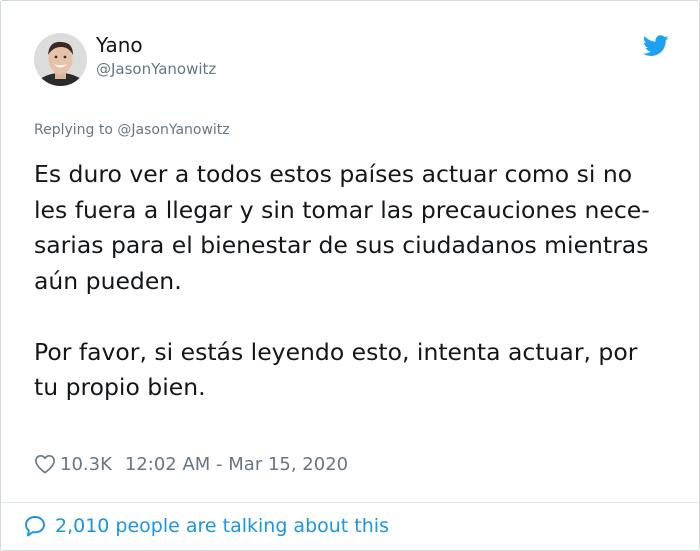 This screenshot has height=551, width=700. What do you see at coordinates (108, 280) in the screenshot?
I see `tweet-line: aún pueden.` at bounding box center [108, 280].